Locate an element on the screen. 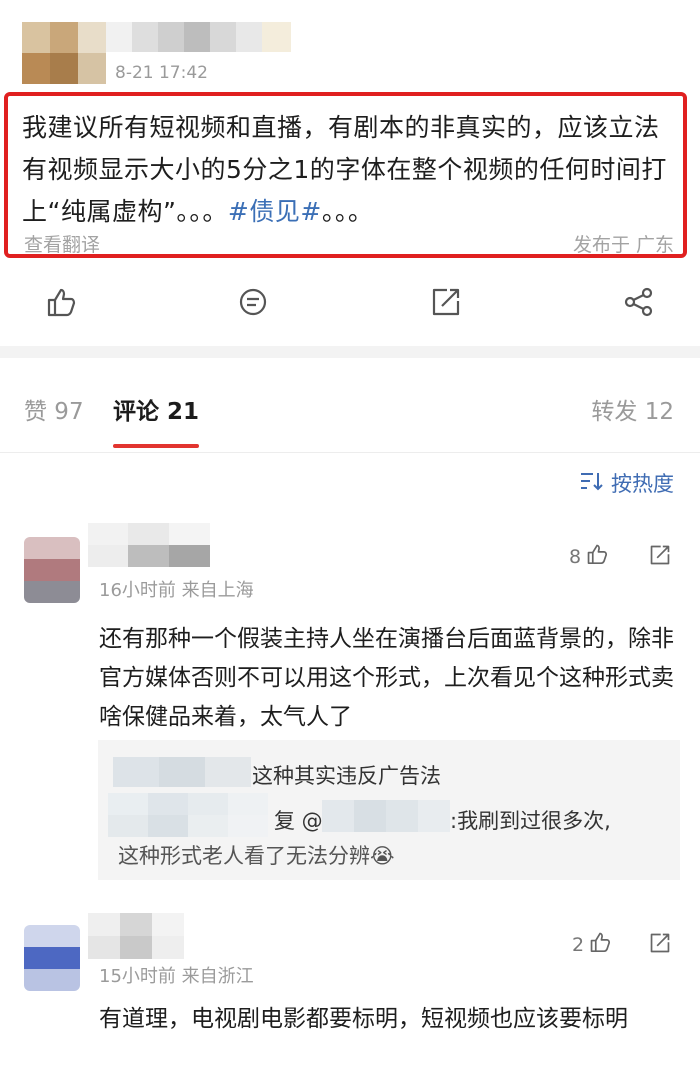 This screenshot has height=1075, width=700. tab-likes: 赞 97 is located at coordinates (54, 409).